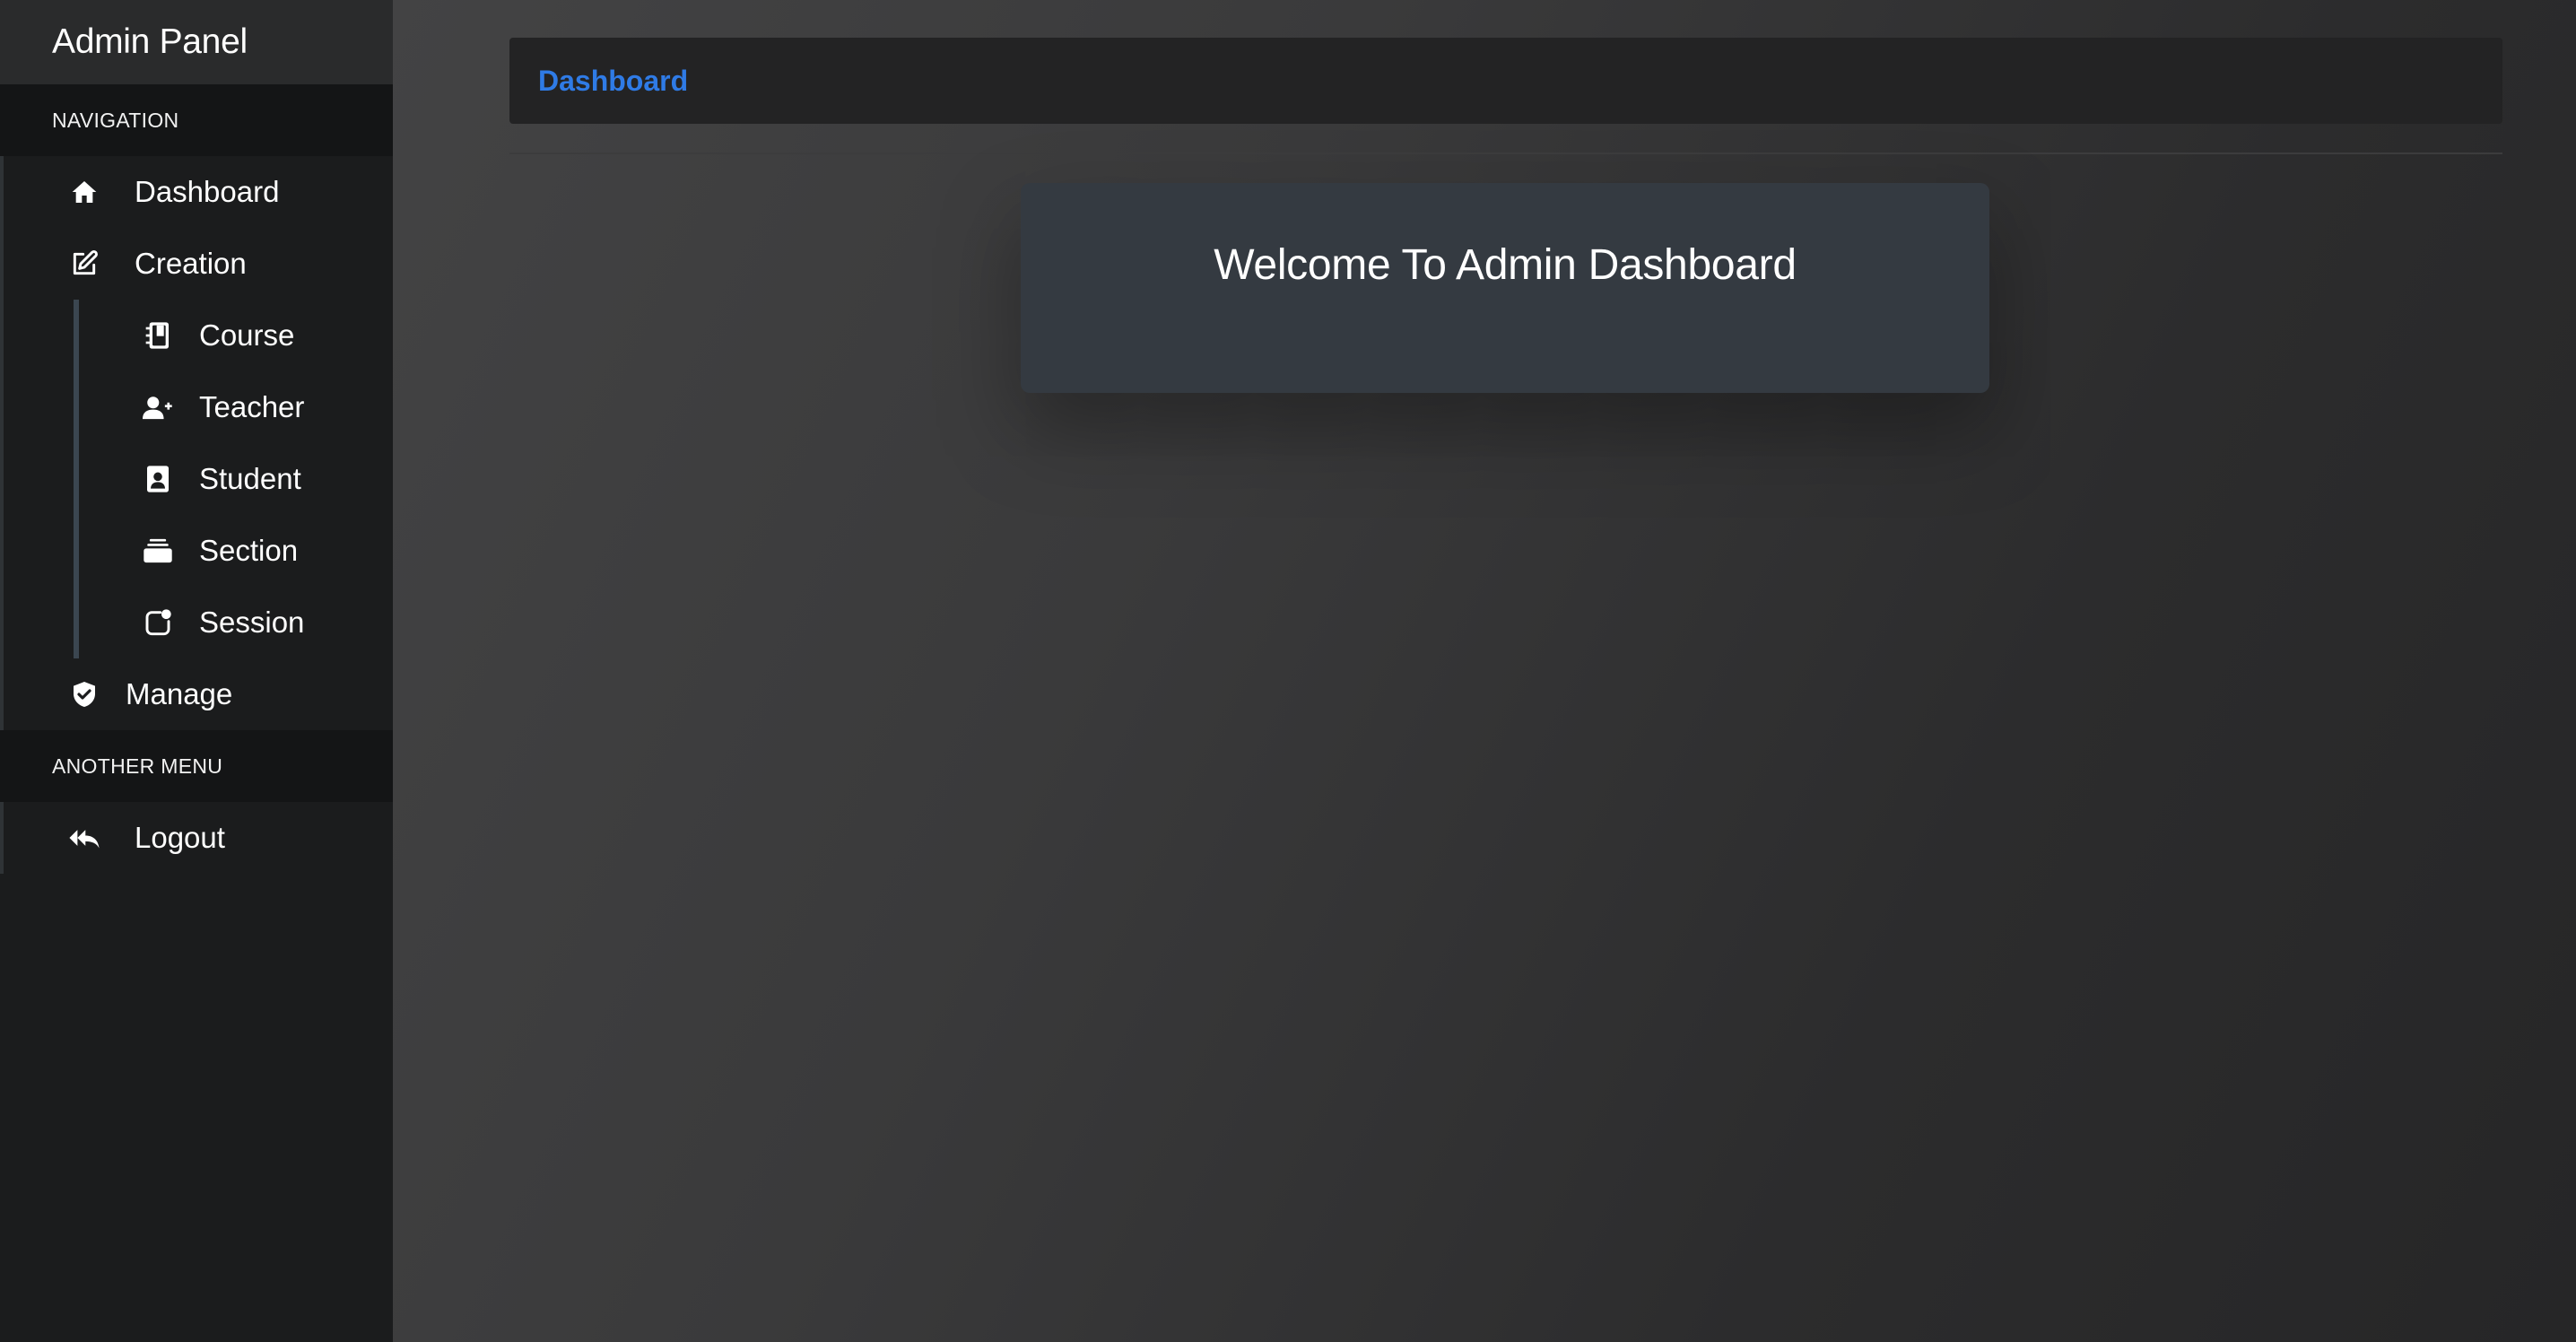  Describe the element at coordinates (196, 120) in the screenshot. I see `menu-header-navigation: NAVIGATION` at that location.